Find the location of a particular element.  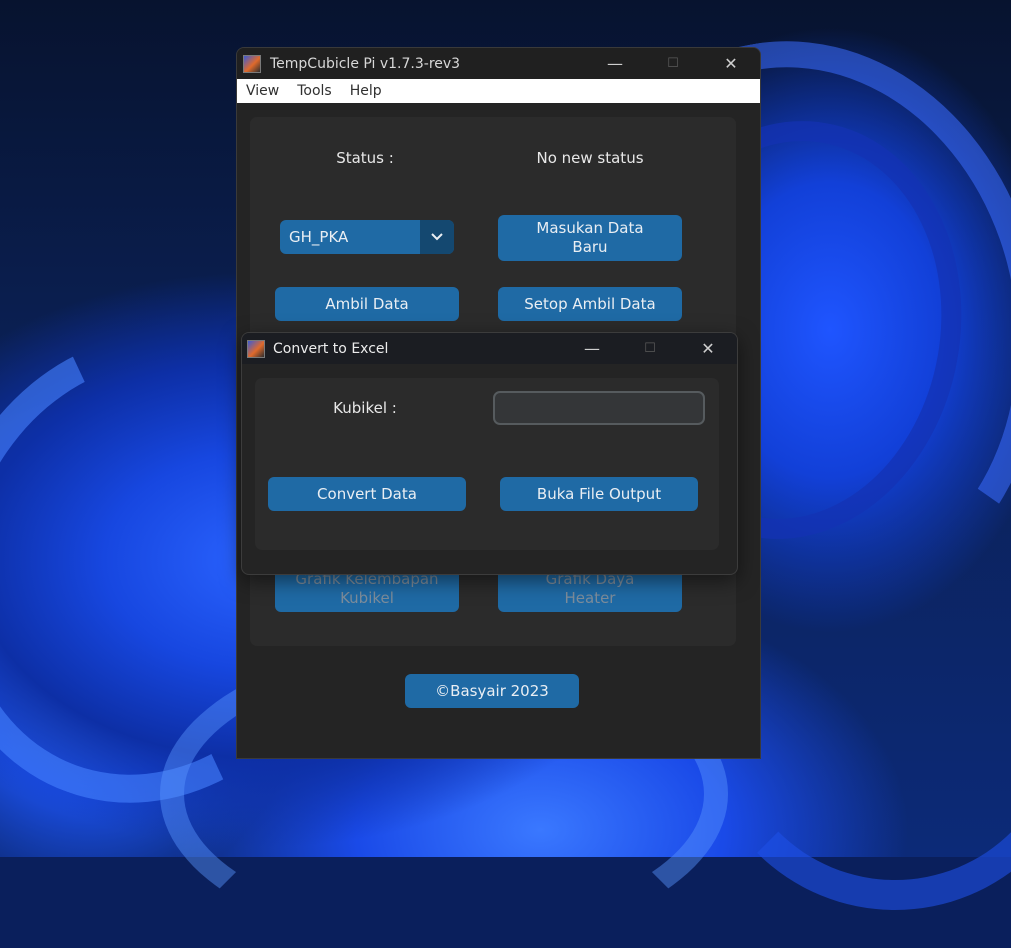

dialog-maximize-button: ☐ is located at coordinates (650, 348).